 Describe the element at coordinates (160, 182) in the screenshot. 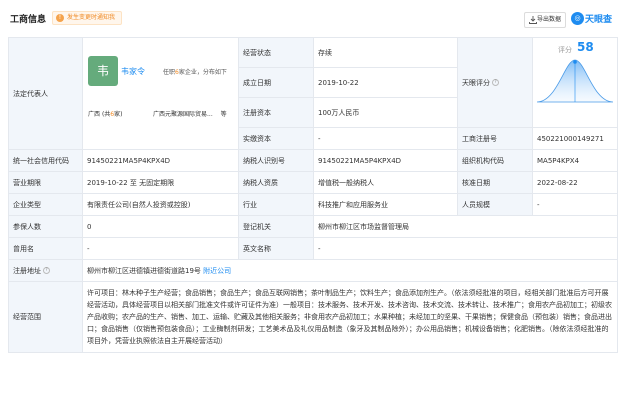

I see `term-value: 2019-10-22 至 无固定期限` at that location.